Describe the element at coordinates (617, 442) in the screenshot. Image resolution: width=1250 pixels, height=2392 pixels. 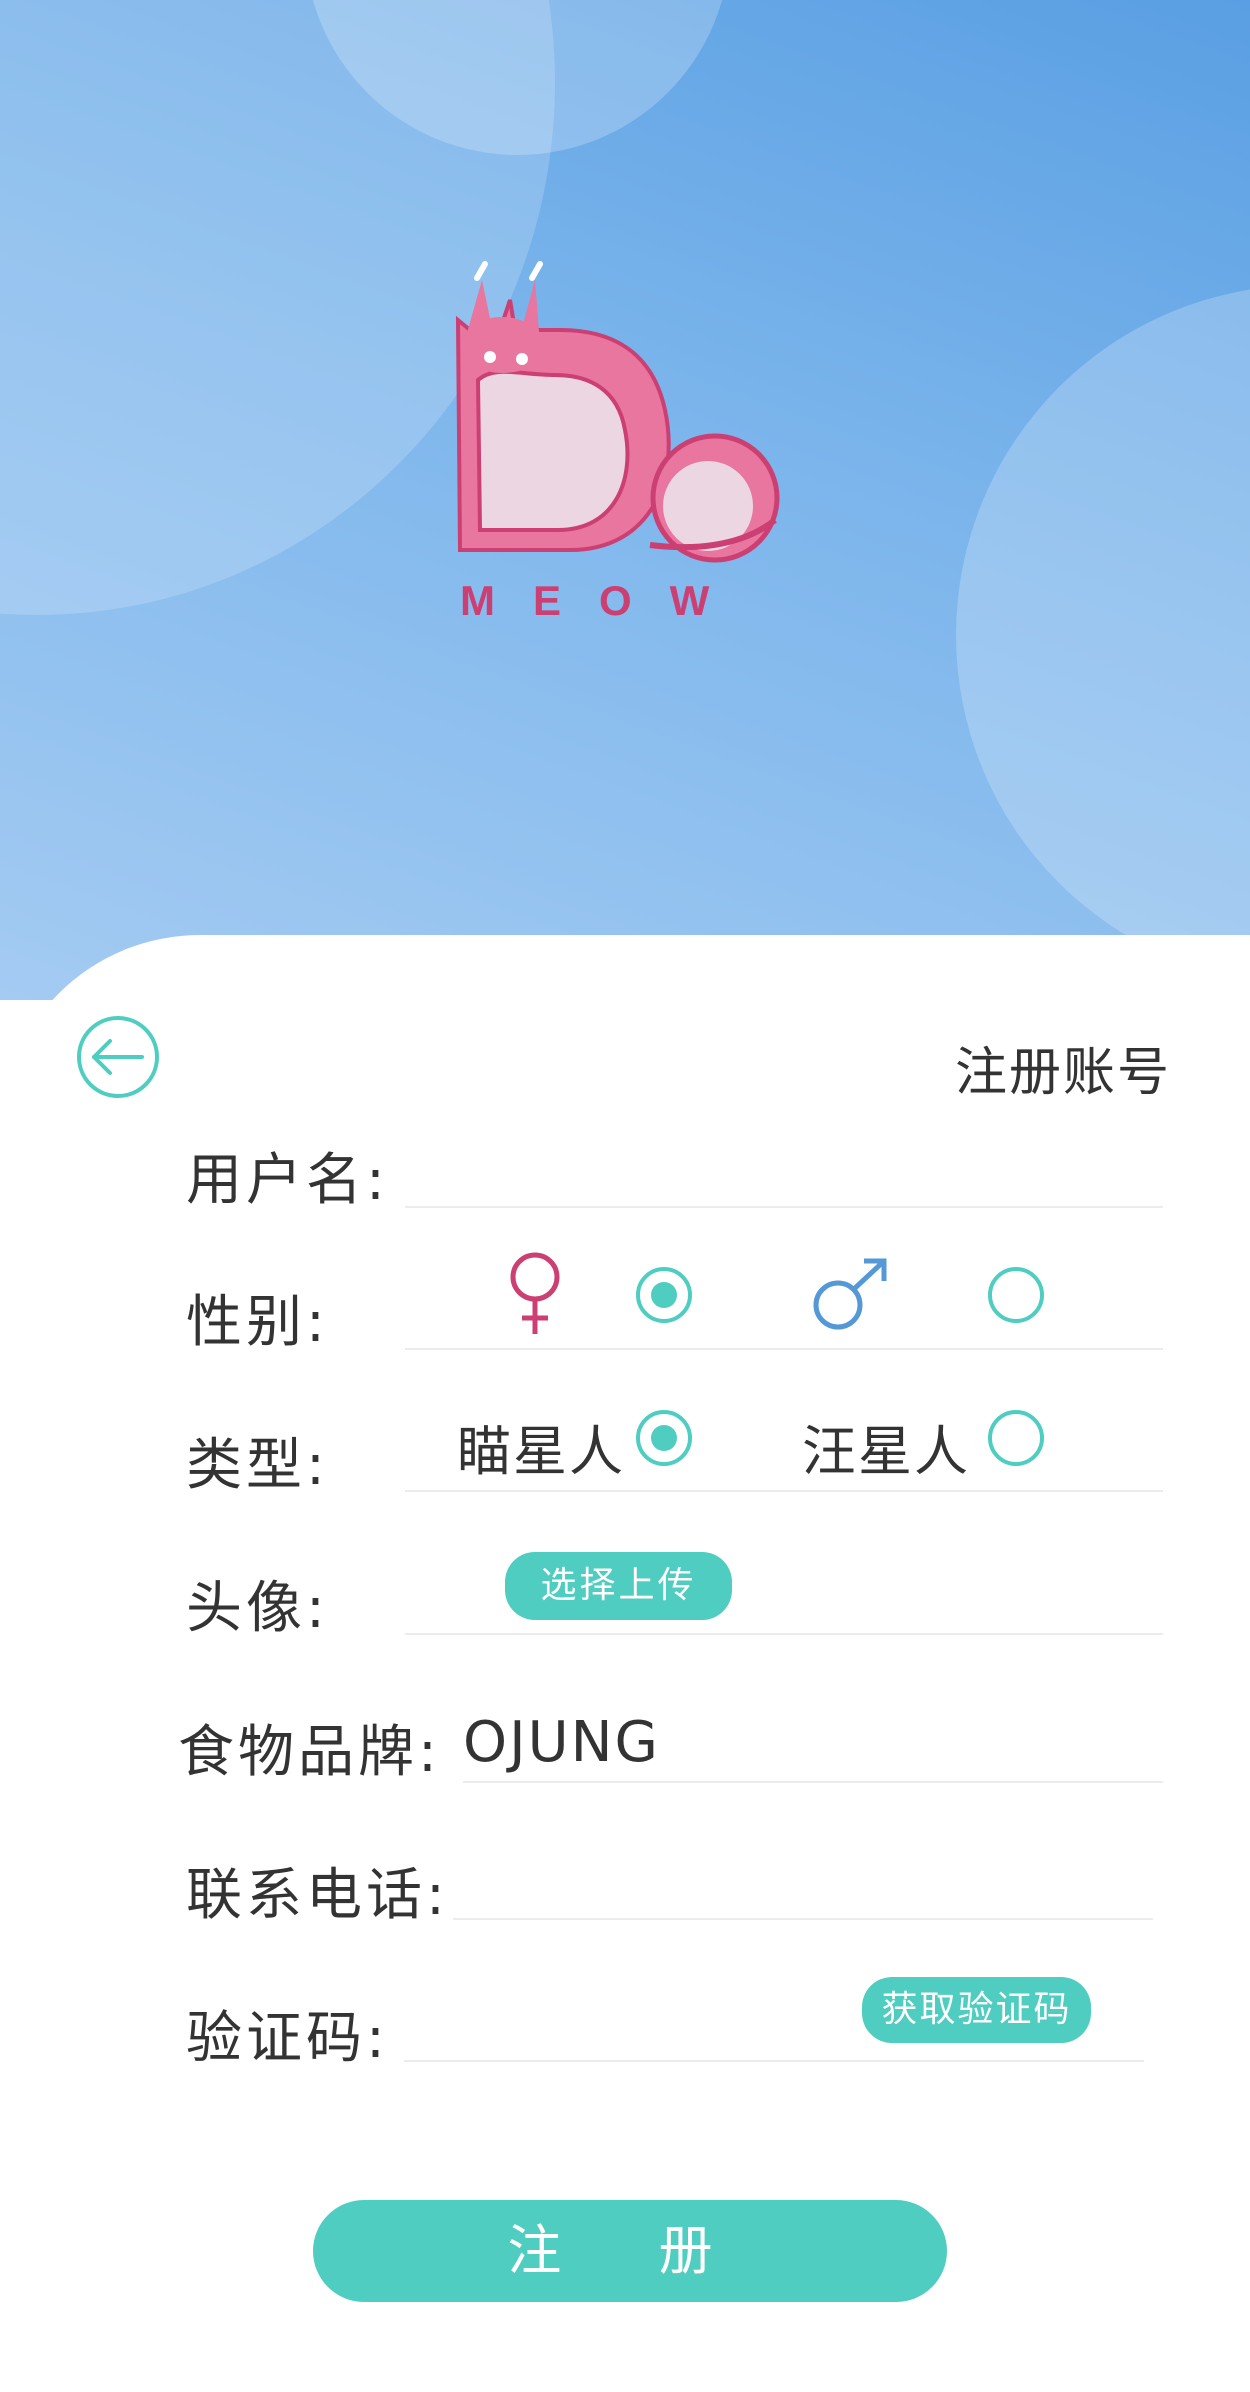
I see `meow-cat-logo: MEOW` at that location.